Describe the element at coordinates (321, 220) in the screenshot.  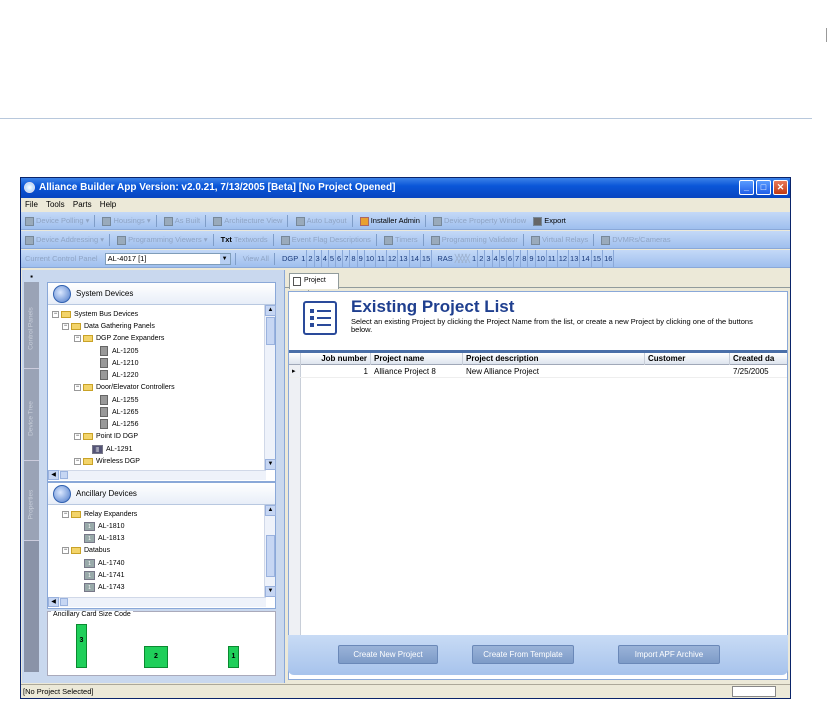
I see `auto-layout-button: Auto Layout` at that location.